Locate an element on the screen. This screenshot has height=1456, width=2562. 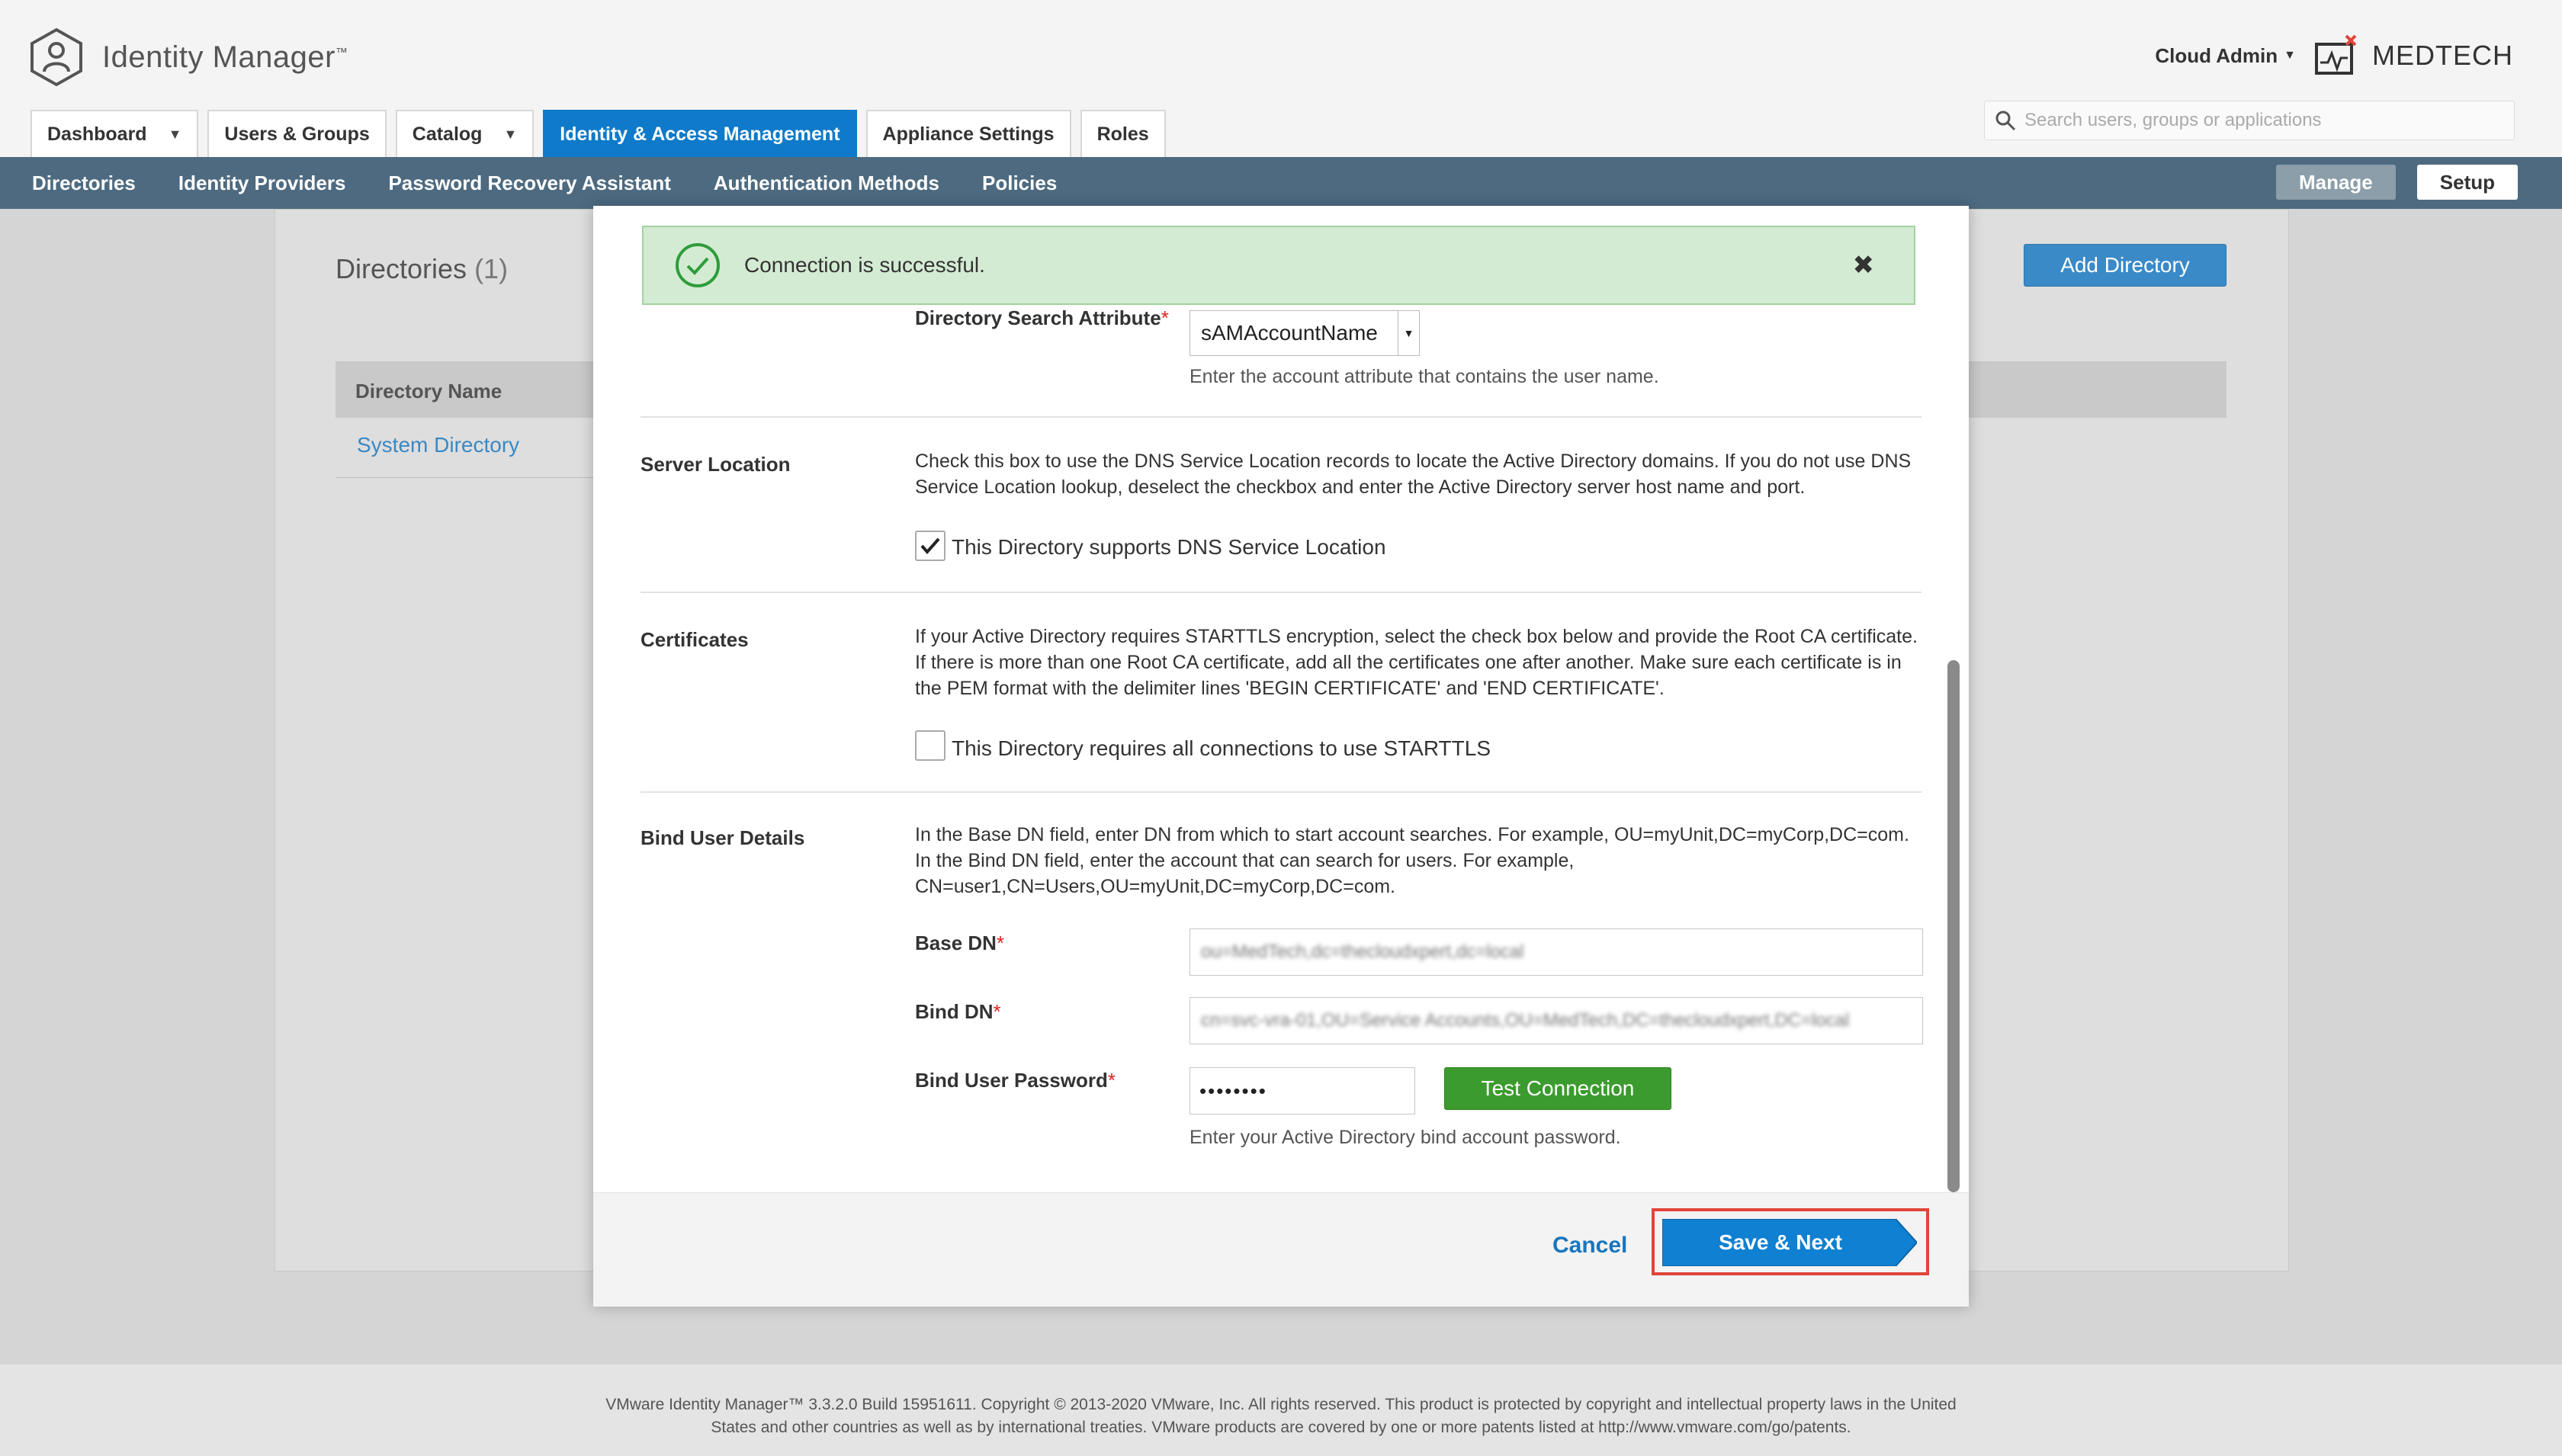
base-dn-input: ou=MedTech,dc=thecloudxpert,dc=local is located at coordinates (1556, 952).